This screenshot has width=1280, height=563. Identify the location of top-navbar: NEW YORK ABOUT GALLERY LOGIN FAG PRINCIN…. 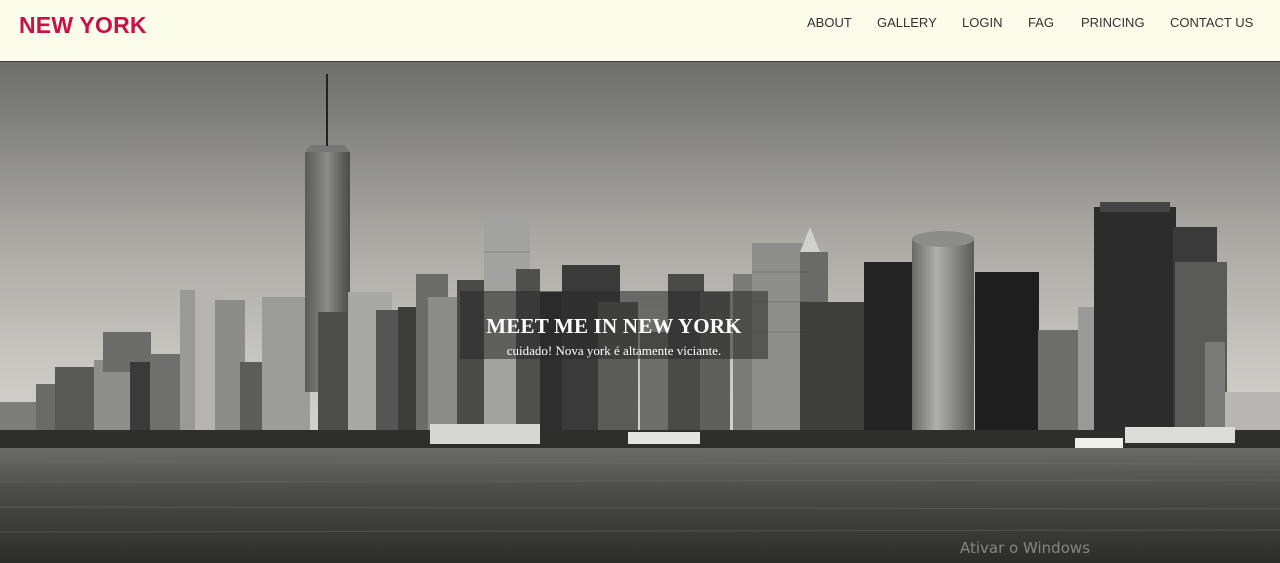
(640, 31).